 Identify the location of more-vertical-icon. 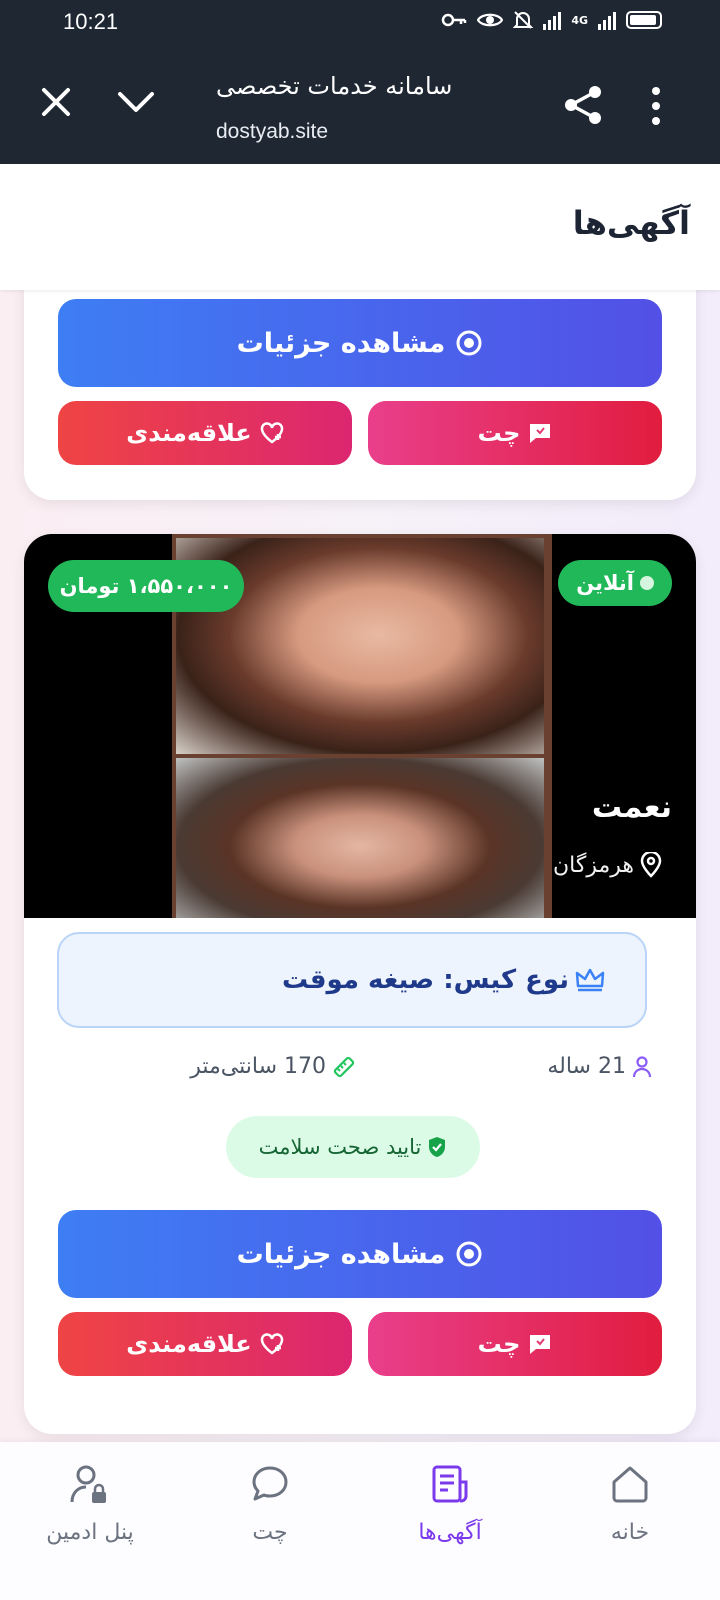
(656, 106).